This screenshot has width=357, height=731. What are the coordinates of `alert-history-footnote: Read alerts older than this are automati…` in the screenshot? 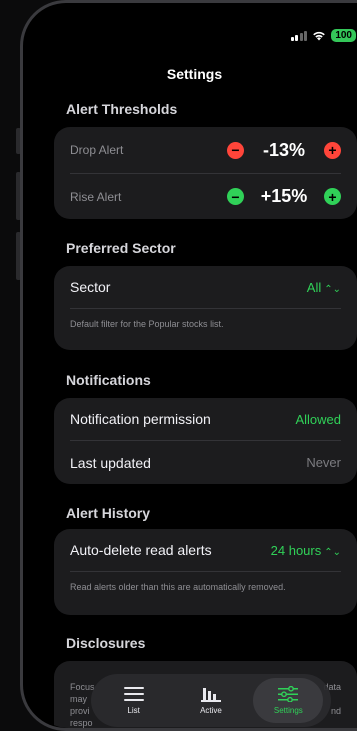 It's located at (178, 587).